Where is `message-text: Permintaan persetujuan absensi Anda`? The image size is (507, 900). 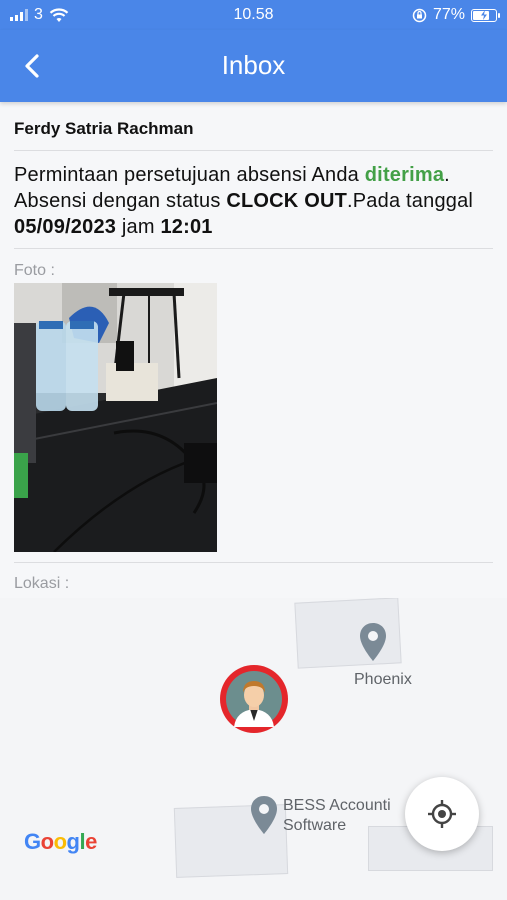 message-text: Permintaan persetujuan absensi Anda is located at coordinates (189, 175).